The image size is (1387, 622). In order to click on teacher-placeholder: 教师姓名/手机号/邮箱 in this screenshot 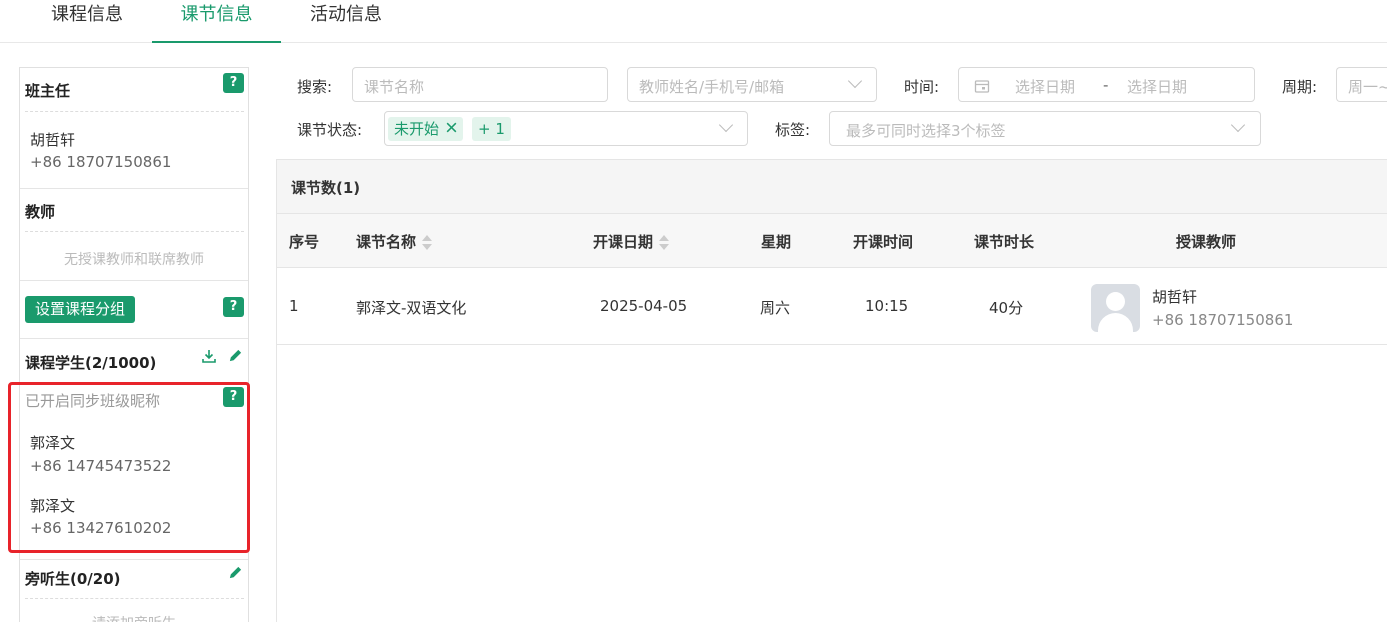, I will do `click(712, 87)`.